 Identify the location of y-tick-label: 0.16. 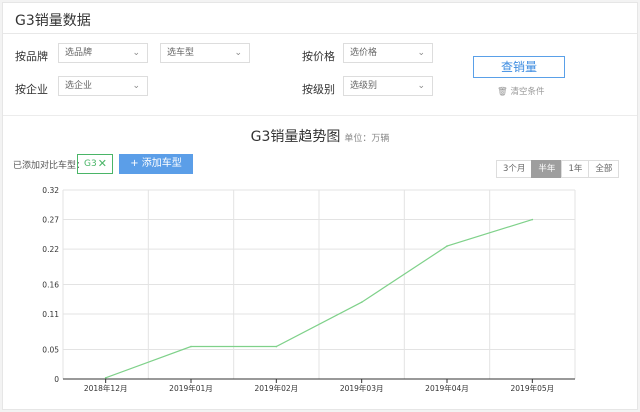
(50, 285).